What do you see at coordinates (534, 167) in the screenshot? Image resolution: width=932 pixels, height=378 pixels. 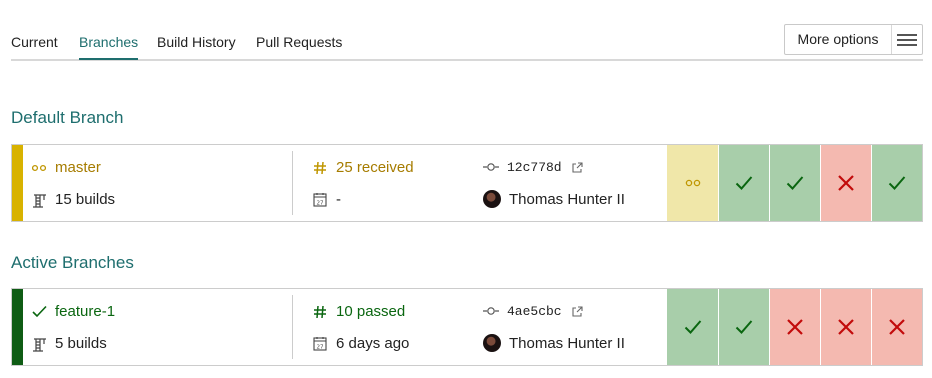 I see `commit-sha: 12c778d` at bounding box center [534, 167].